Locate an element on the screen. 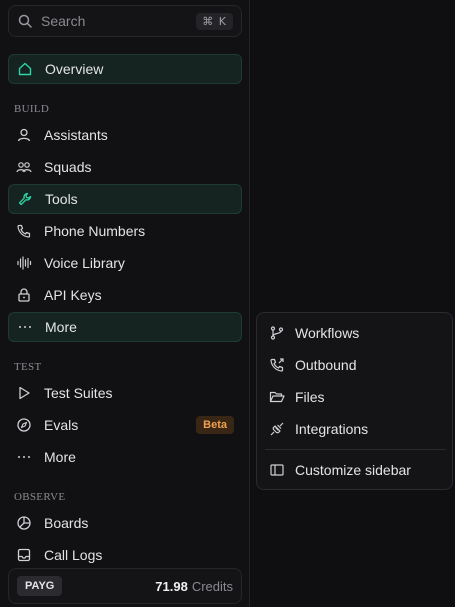 This screenshot has width=455, height=607. credits-value: 71.98 is located at coordinates (171, 586).